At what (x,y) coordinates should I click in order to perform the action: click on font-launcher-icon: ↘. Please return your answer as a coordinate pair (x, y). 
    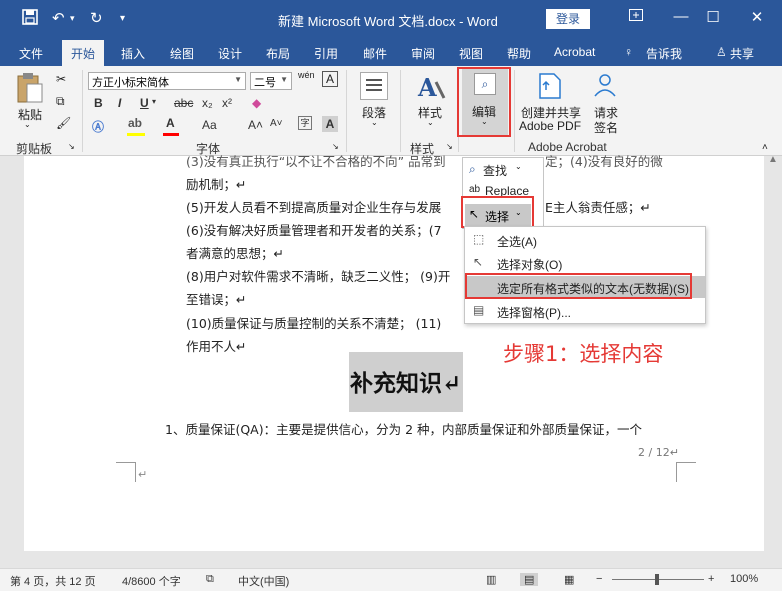
    Looking at the image, I should click on (335, 146).